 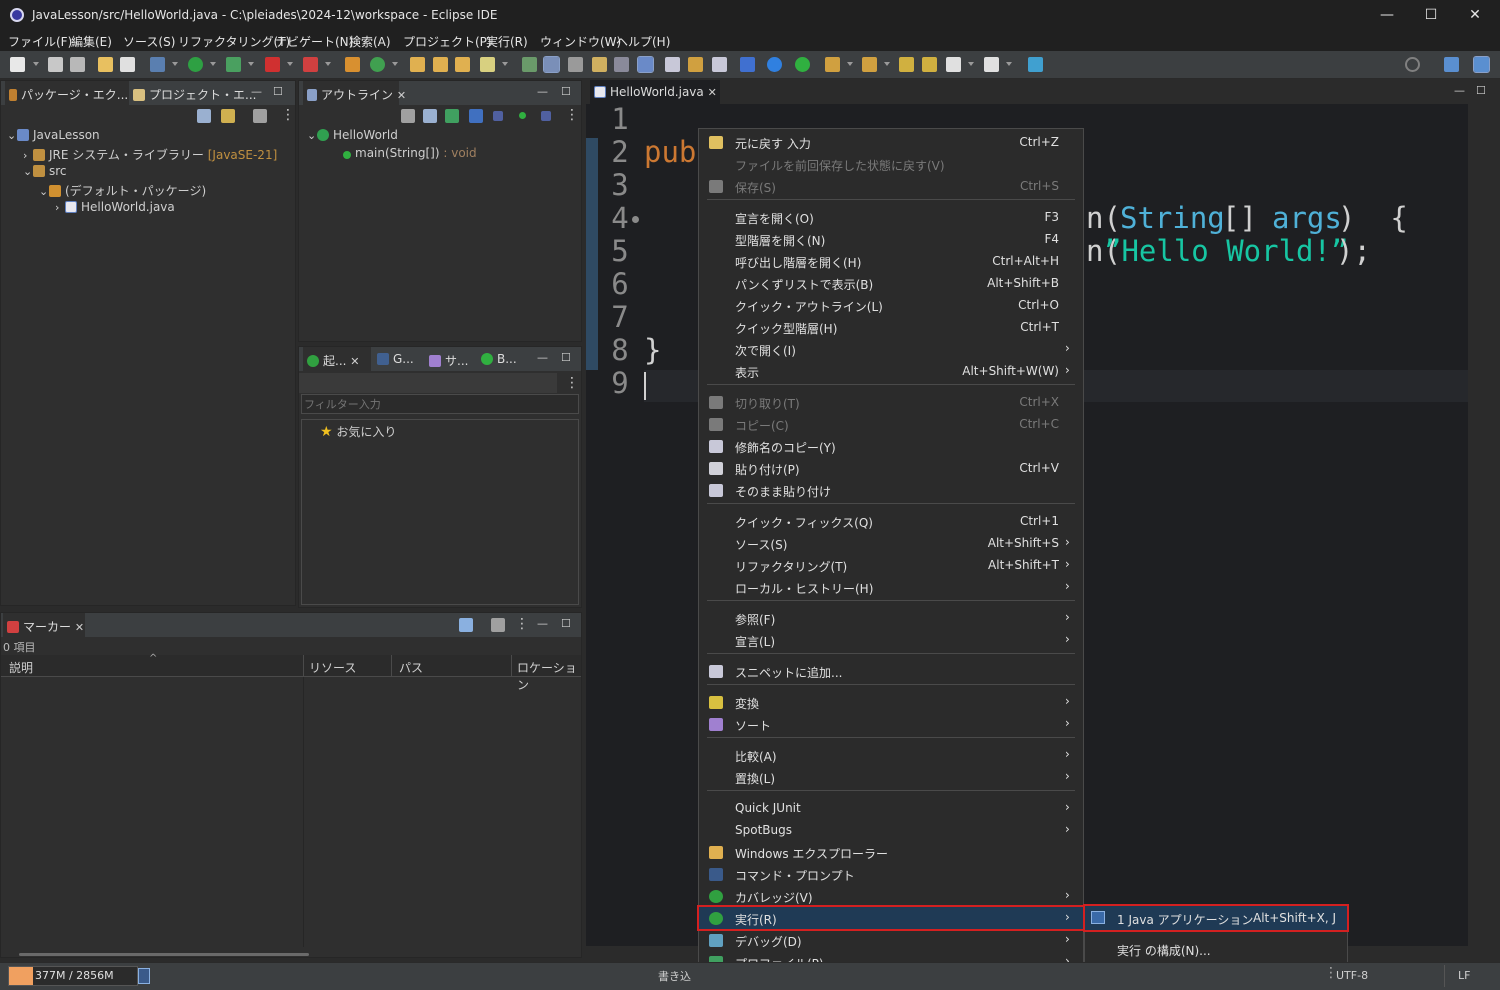 What do you see at coordinates (891, 142) in the screenshot?
I see `context-menu-item-0: 元に戻す 入力 Ctrl+Z` at bounding box center [891, 142].